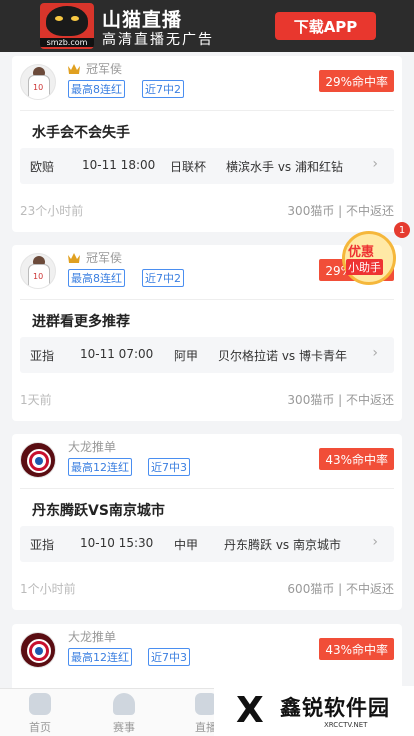 This screenshot has height=736, width=414. What do you see at coordinates (124, 727) in the screenshot?
I see `tab-label: 赛事` at bounding box center [124, 727].